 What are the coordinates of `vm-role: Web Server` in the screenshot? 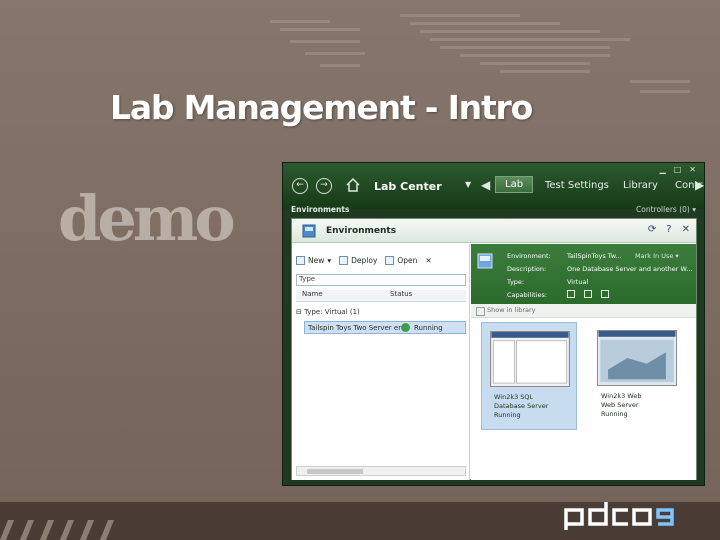 It's located at (620, 405).